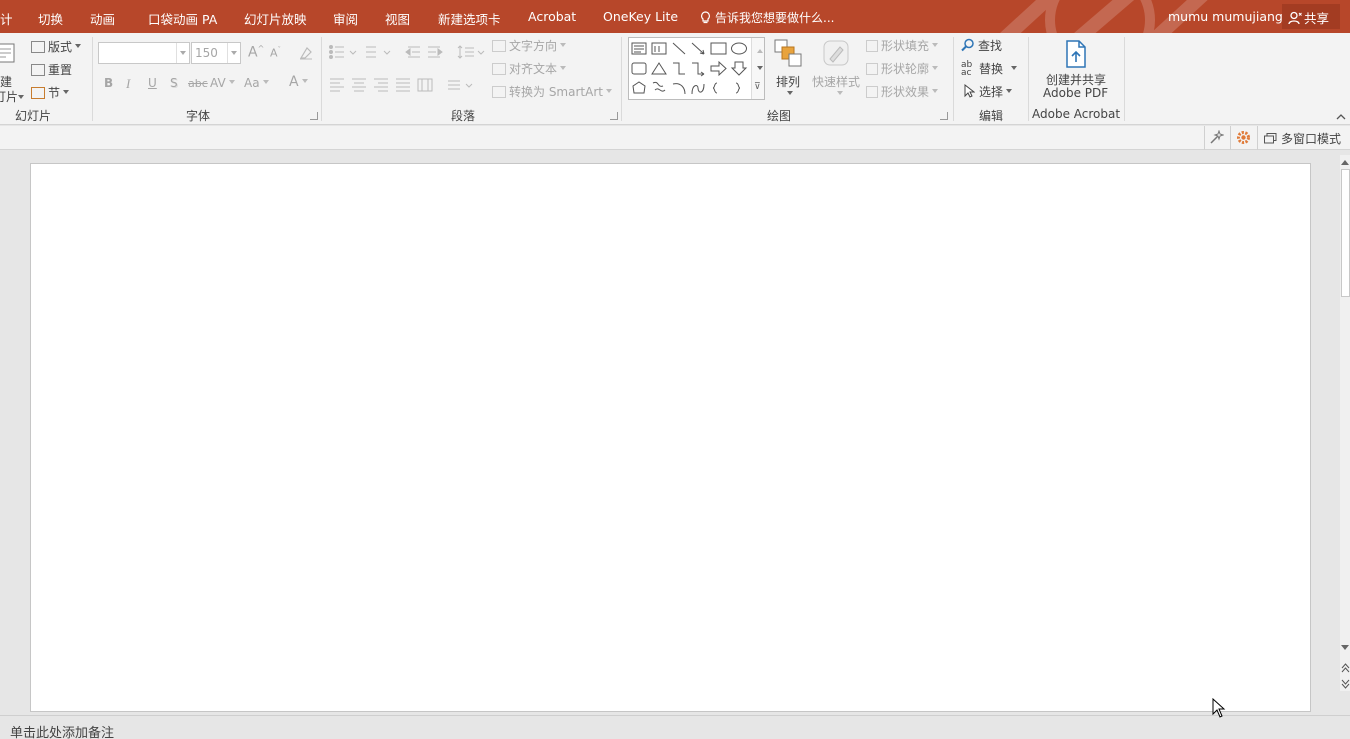 This screenshot has width=1350, height=739. What do you see at coordinates (970, 90) in the screenshot?
I see `cursor-arrow-icon` at bounding box center [970, 90].